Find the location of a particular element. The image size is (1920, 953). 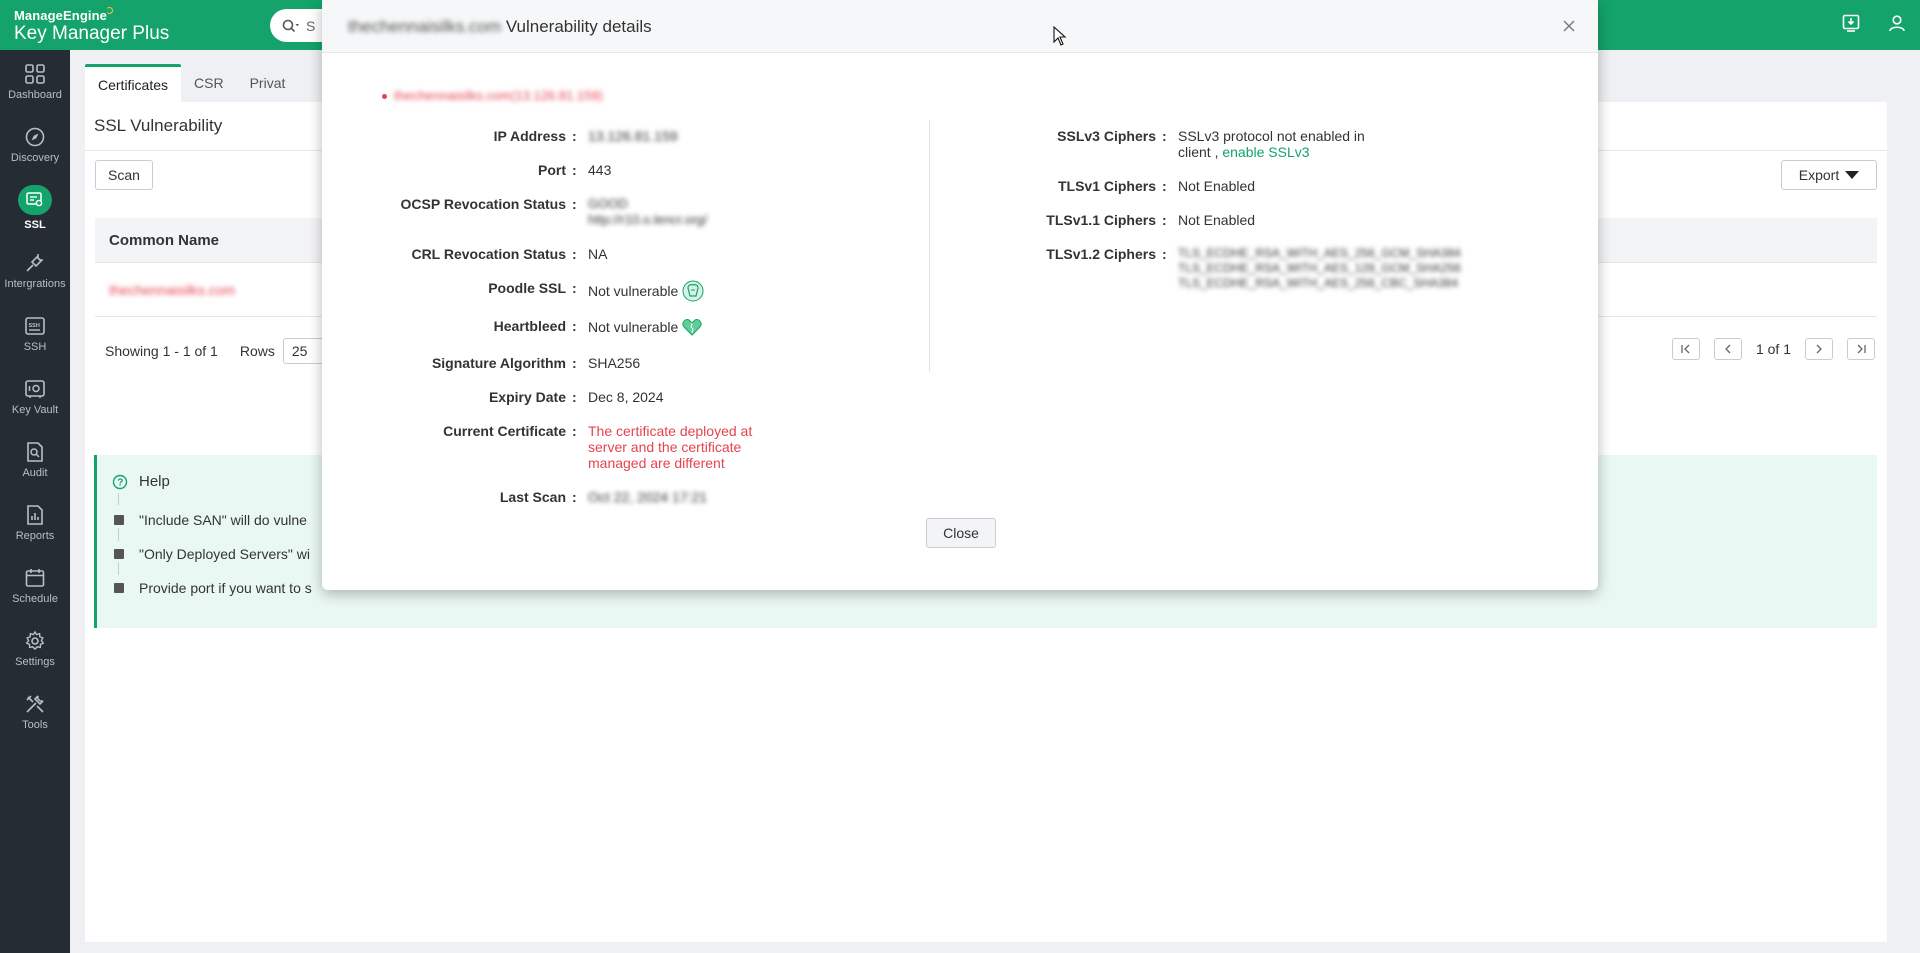

signature-algorithm-row: Signature Algorithm: SHA256 is located at coordinates (481, 363).